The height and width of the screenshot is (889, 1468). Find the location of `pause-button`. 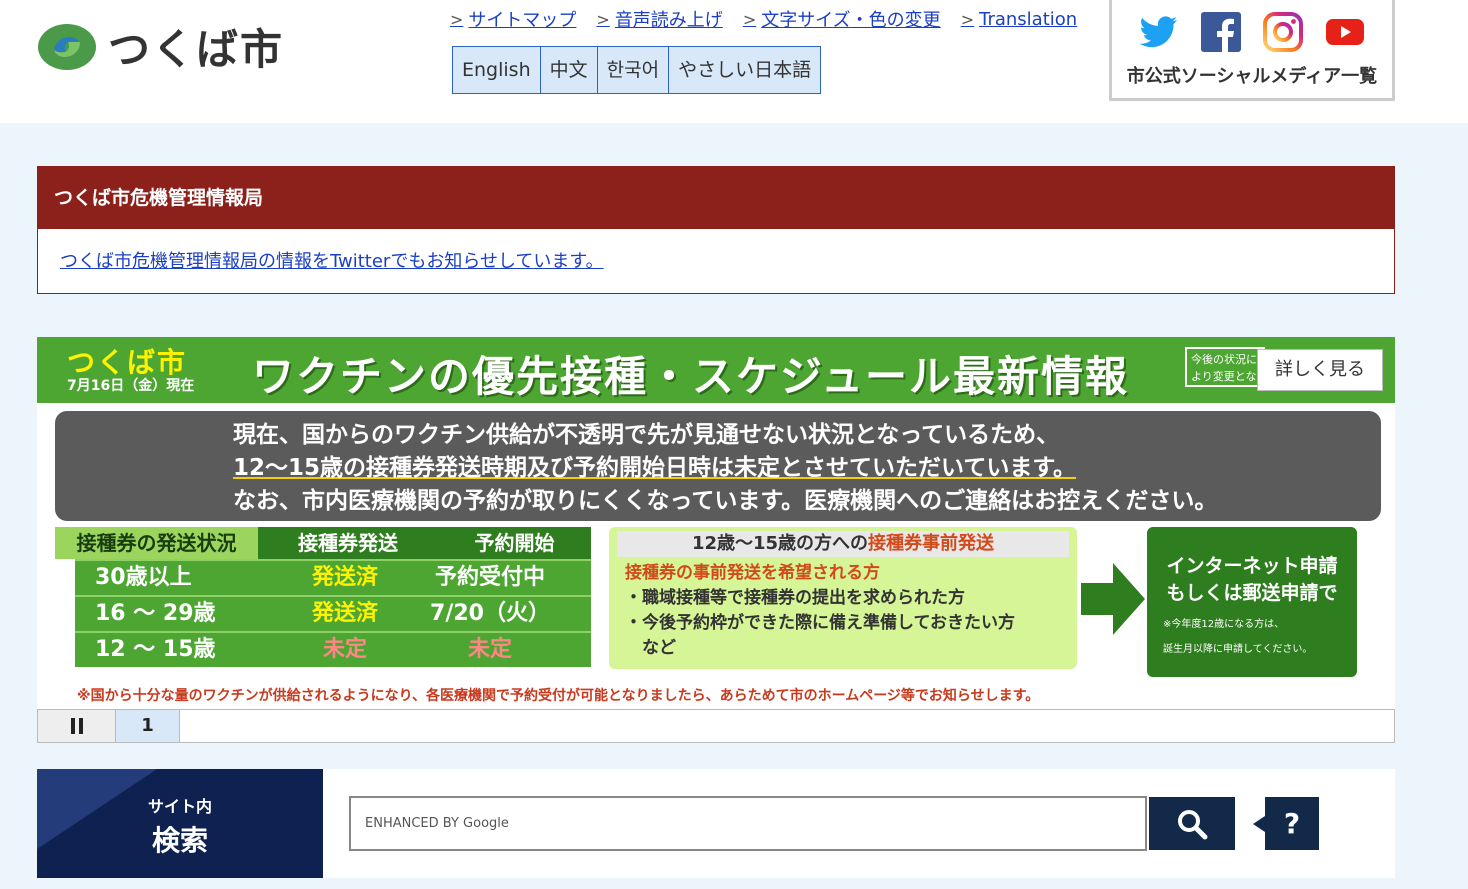

pause-button is located at coordinates (77, 726).